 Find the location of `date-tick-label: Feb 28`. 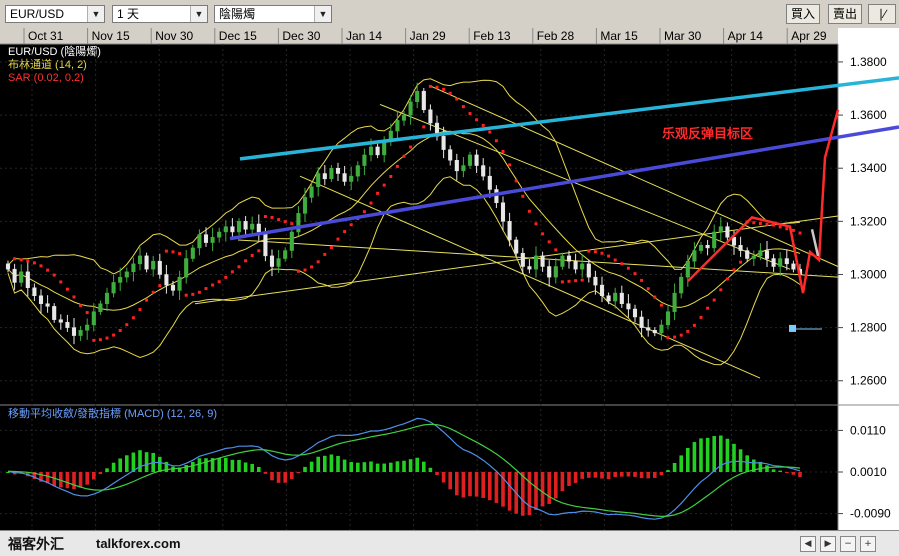

date-tick-label: Feb 28 is located at coordinates (556, 36).